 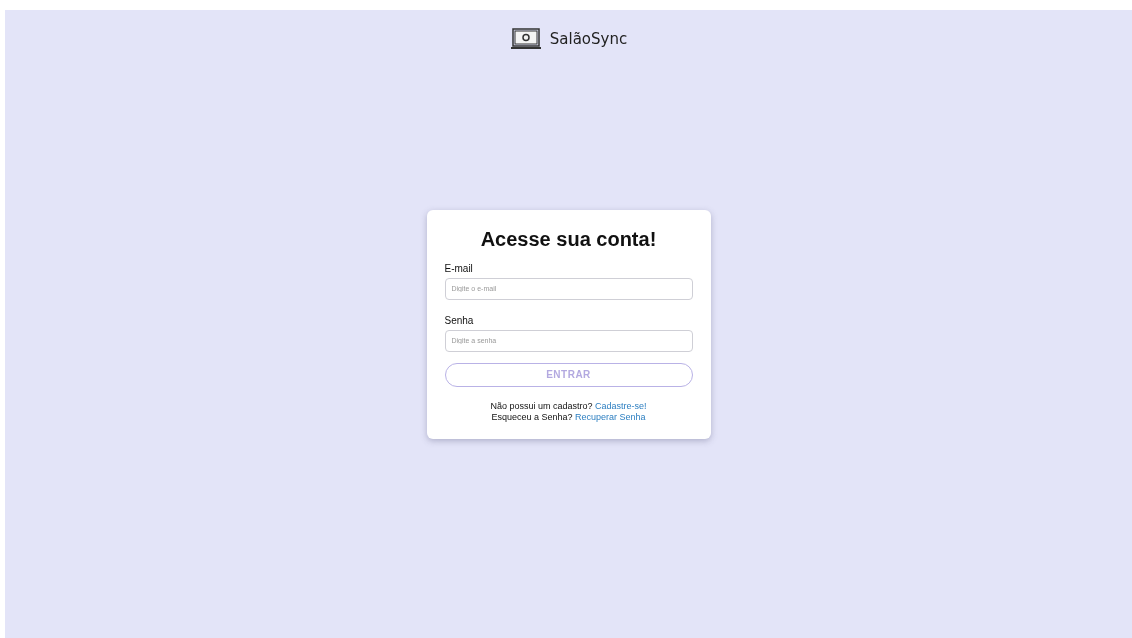 What do you see at coordinates (459, 320) in the screenshot?
I see `field-label: Senha` at bounding box center [459, 320].